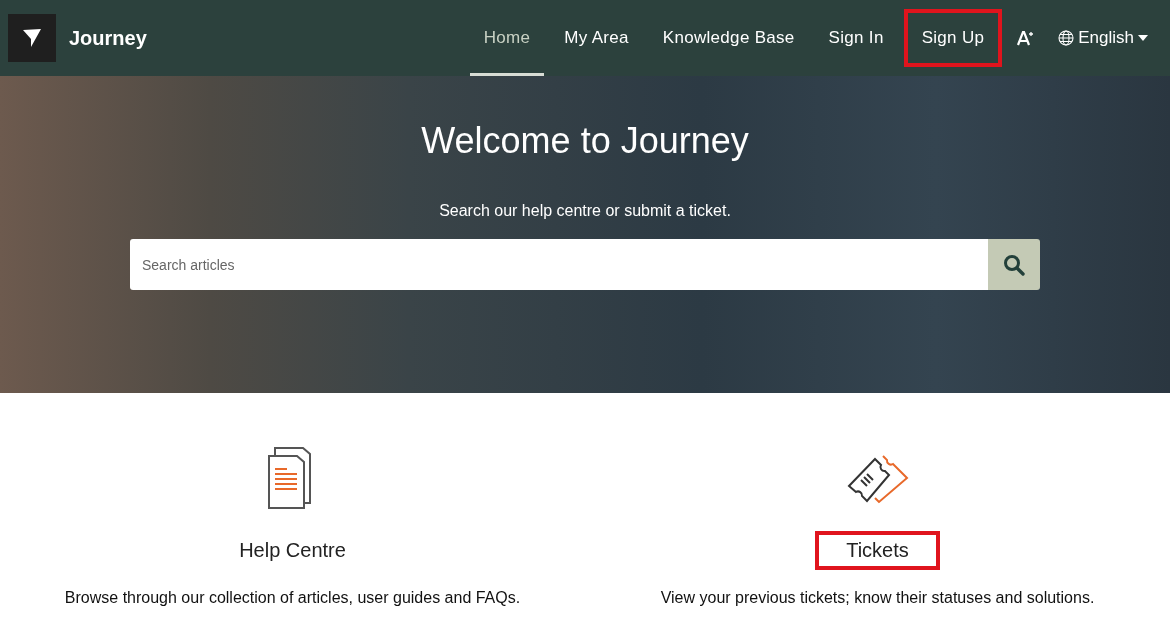 The width and height of the screenshot is (1170, 644). What do you see at coordinates (877, 598) in the screenshot?
I see `card-description: View your previous tickets; know their statuses and solutions.` at bounding box center [877, 598].